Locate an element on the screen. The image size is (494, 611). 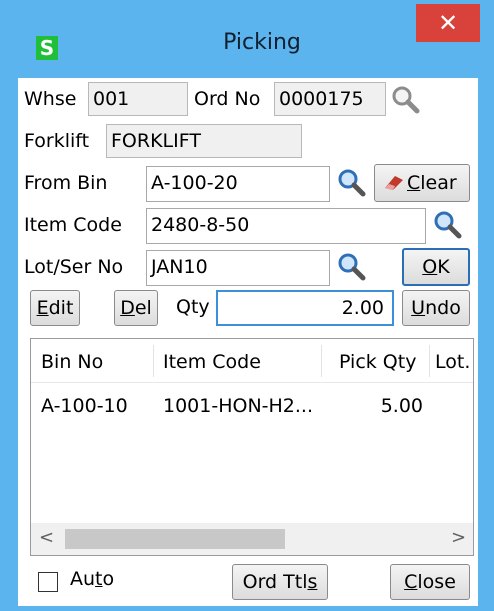
forklift-label: Forklift is located at coordinates (57, 141).